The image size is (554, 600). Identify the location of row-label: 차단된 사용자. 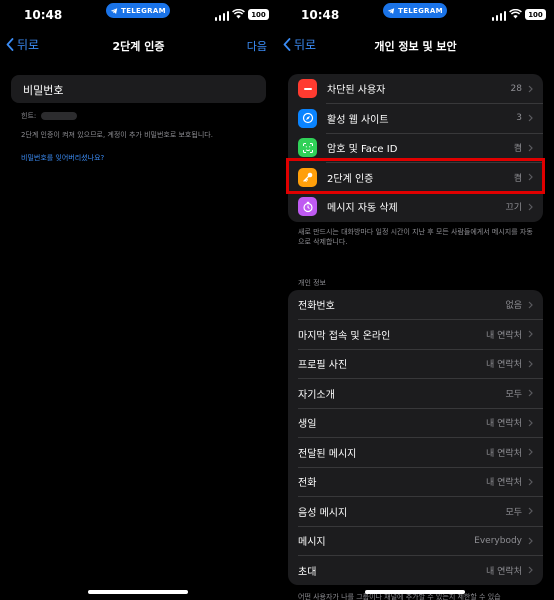
(356, 91).